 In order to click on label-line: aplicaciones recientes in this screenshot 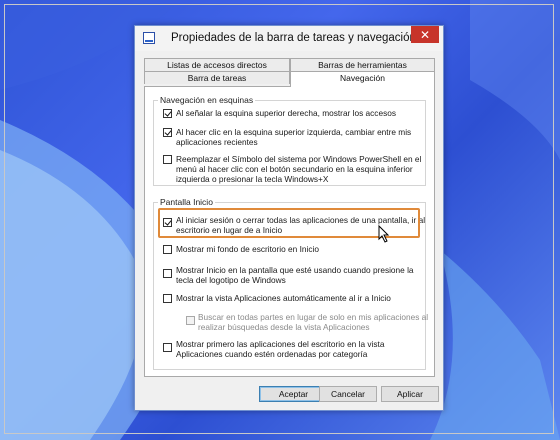, I will do `click(217, 142)`.